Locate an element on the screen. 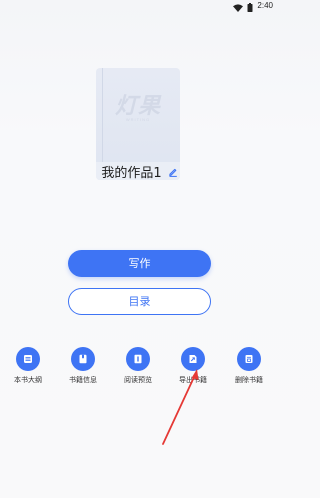  status-icons: 2:40 is located at coordinates (253, 6).